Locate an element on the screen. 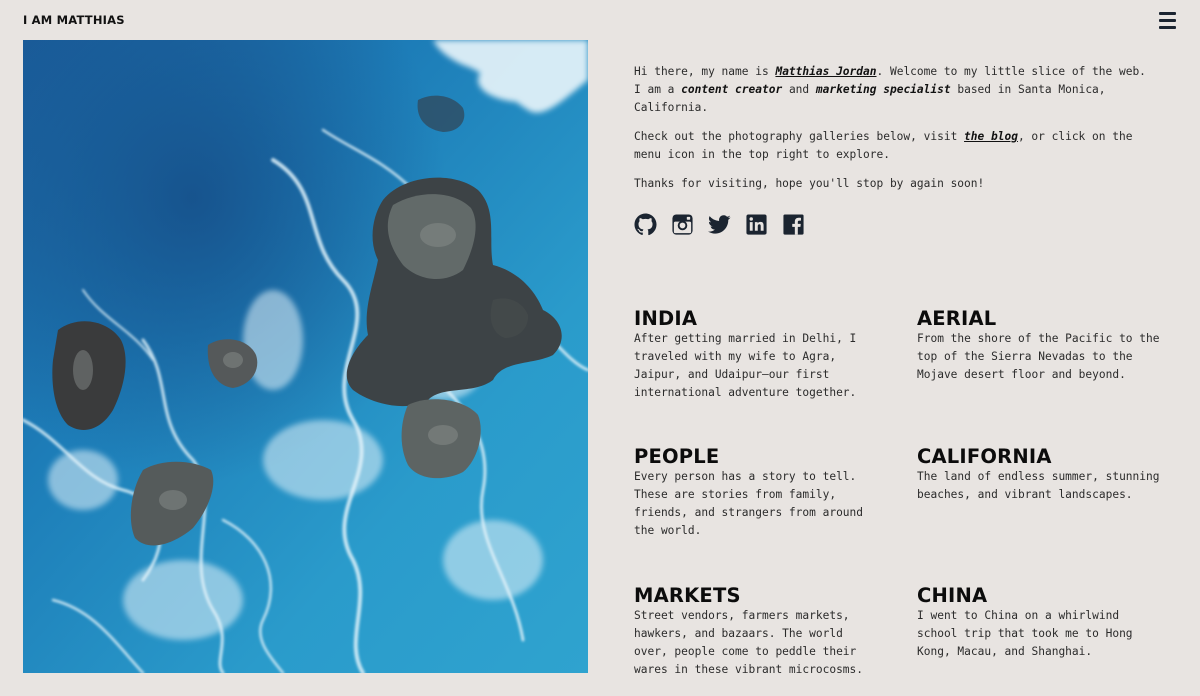 The image size is (1200, 696). github-icon is located at coordinates (645, 224).